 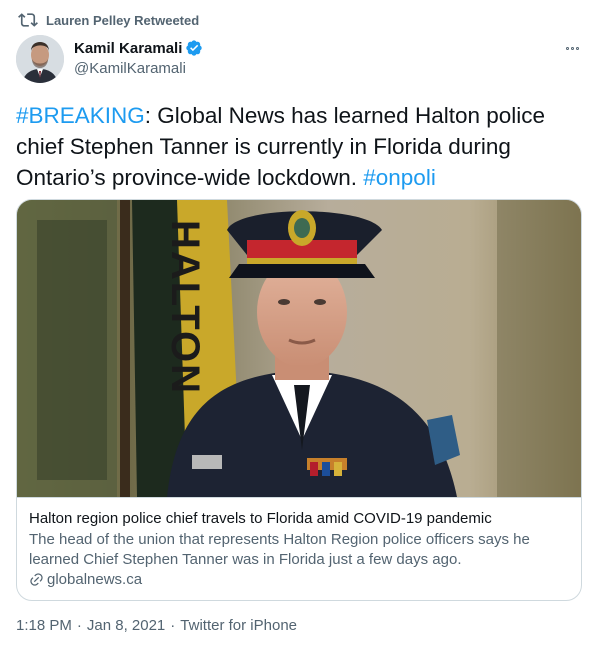 I want to click on avatar-image, so click(x=40, y=59).